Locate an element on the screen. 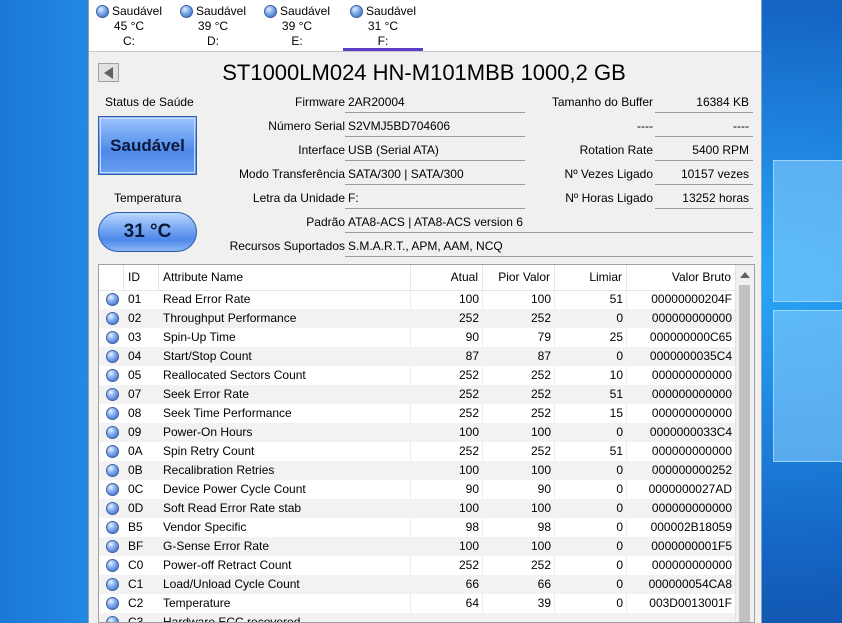 The width and height of the screenshot is (842, 623). table-row: 01 Read Error Rate 100 100 51 00000000204F is located at coordinates (417, 299).